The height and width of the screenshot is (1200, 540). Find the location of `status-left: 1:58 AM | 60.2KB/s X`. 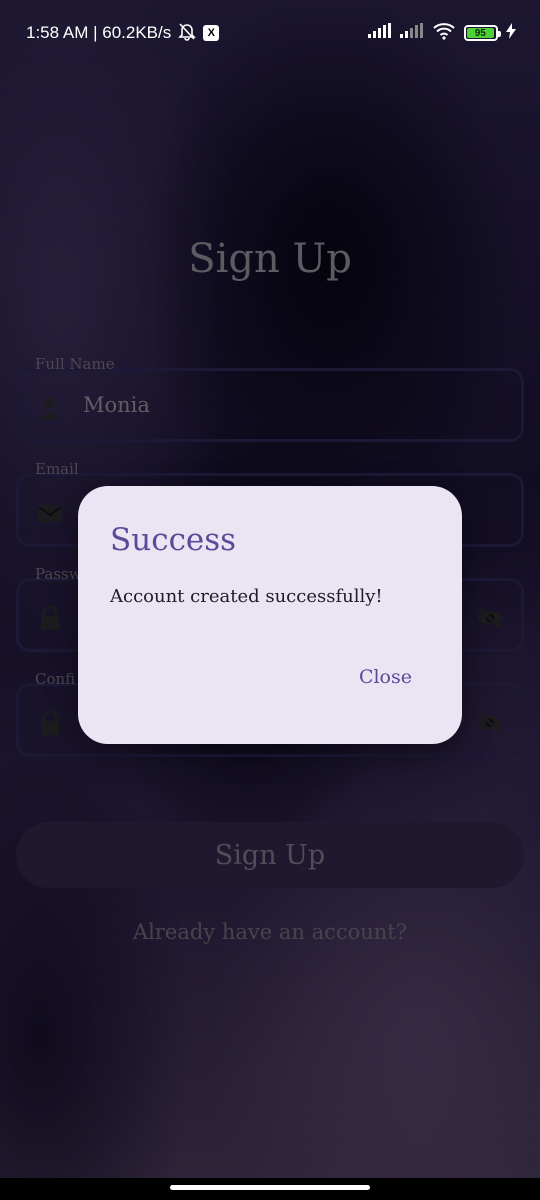

status-left: 1:58 AM | 60.2KB/s X is located at coordinates (123, 33).